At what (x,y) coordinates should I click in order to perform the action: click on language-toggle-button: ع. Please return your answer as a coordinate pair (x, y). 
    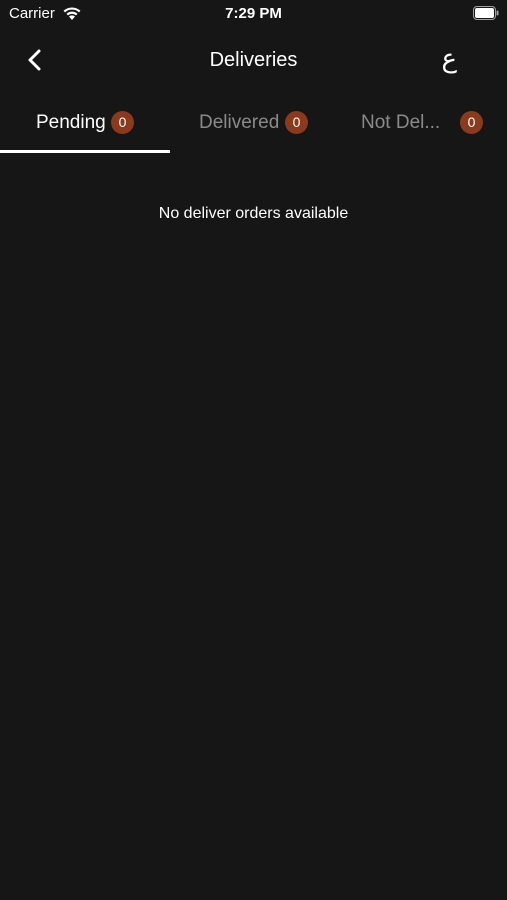
    Looking at the image, I should click on (449, 59).